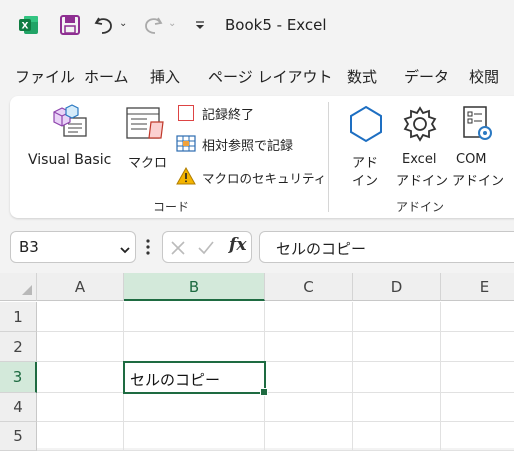 The width and height of the screenshot is (514, 451). I want to click on addin-icon, so click(366, 124).